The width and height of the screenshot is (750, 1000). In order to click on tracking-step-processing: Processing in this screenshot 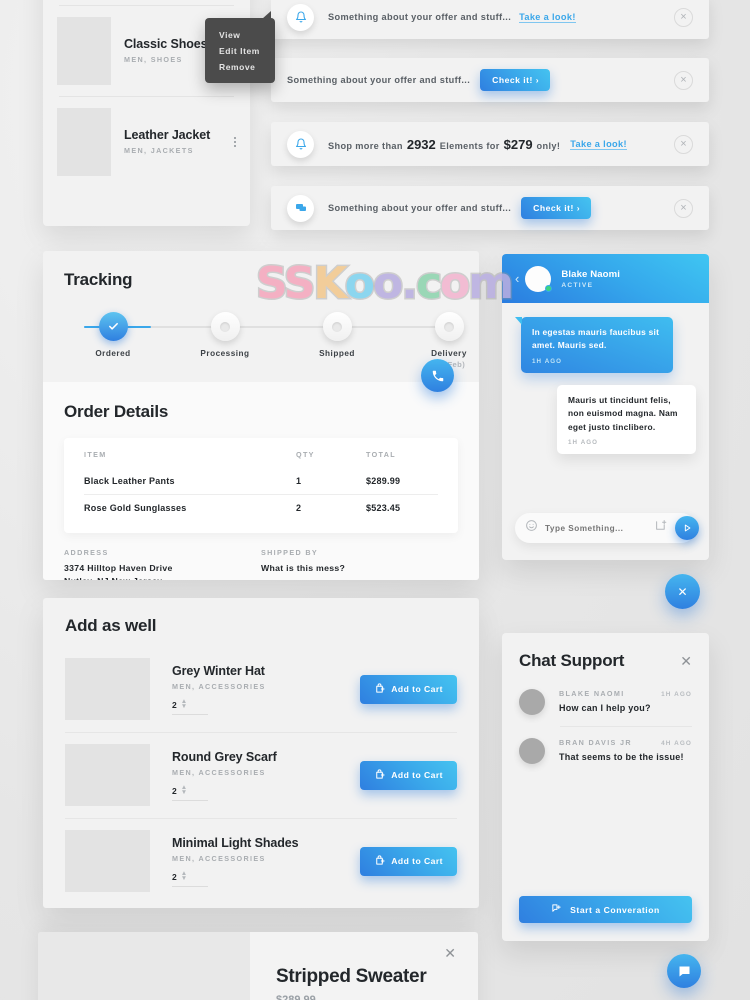, I will do `click(225, 335)`.